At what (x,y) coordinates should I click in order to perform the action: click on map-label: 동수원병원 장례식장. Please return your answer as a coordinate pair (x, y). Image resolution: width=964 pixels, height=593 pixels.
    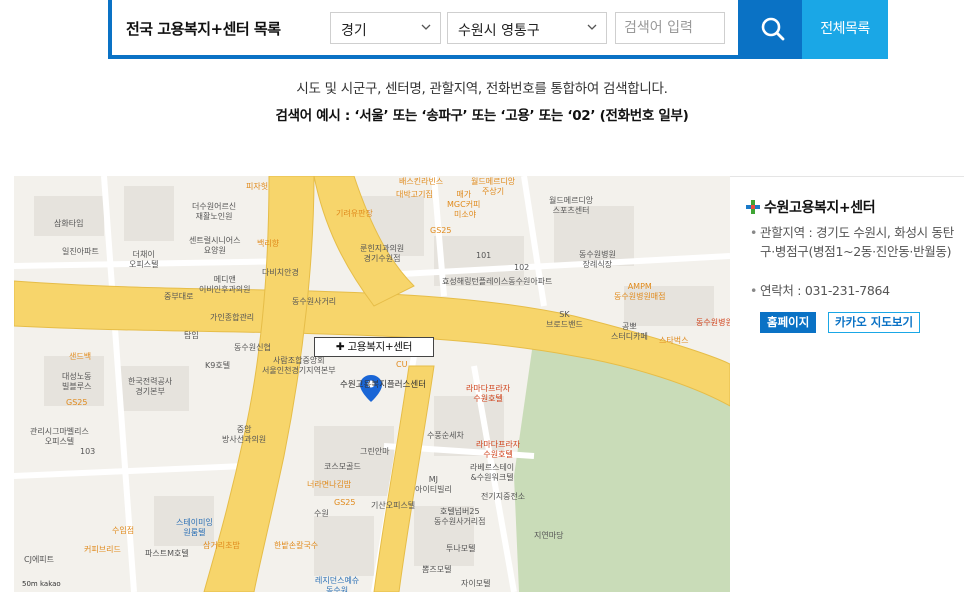
    Looking at the image, I should click on (597, 259).